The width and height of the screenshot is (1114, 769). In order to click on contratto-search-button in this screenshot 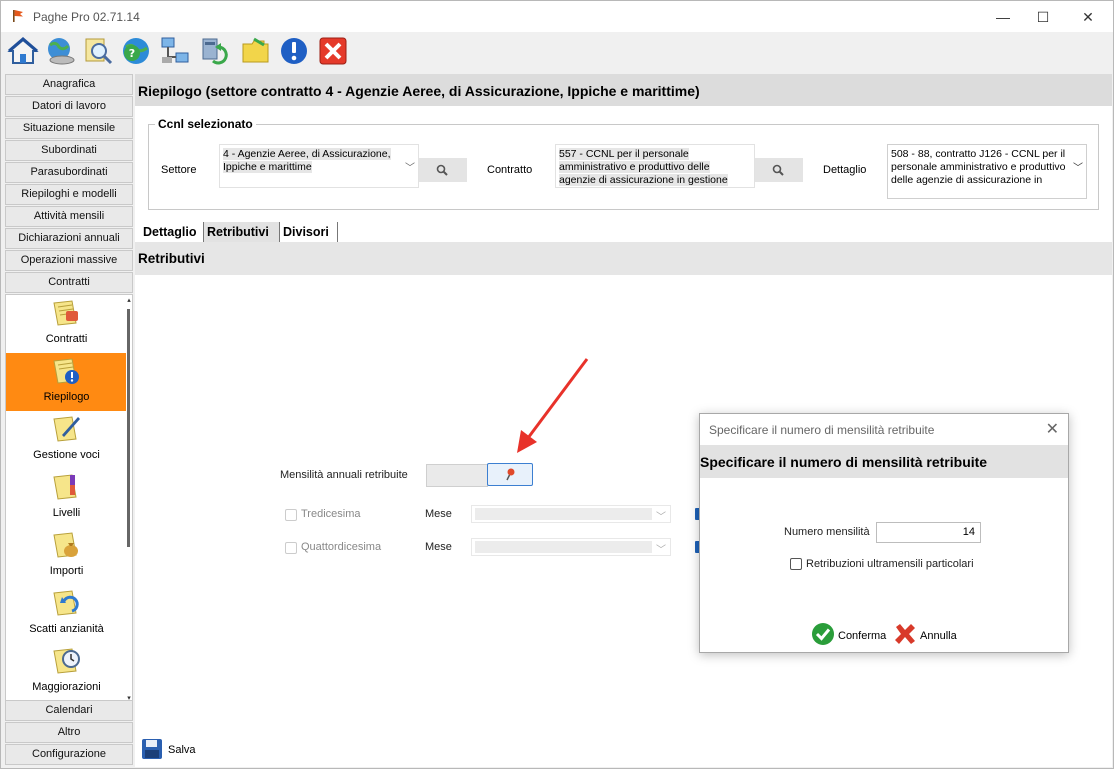, I will do `click(779, 170)`.